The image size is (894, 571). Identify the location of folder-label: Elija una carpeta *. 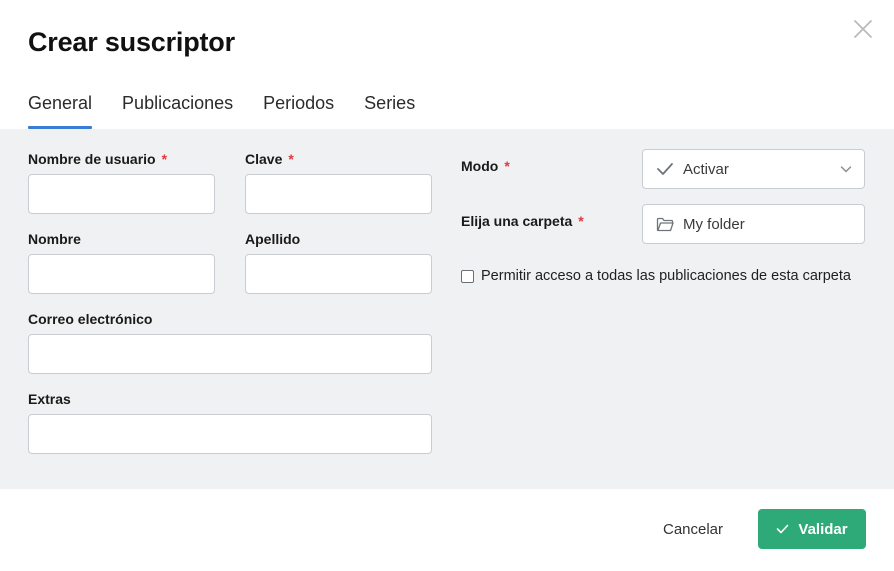
(522, 221).